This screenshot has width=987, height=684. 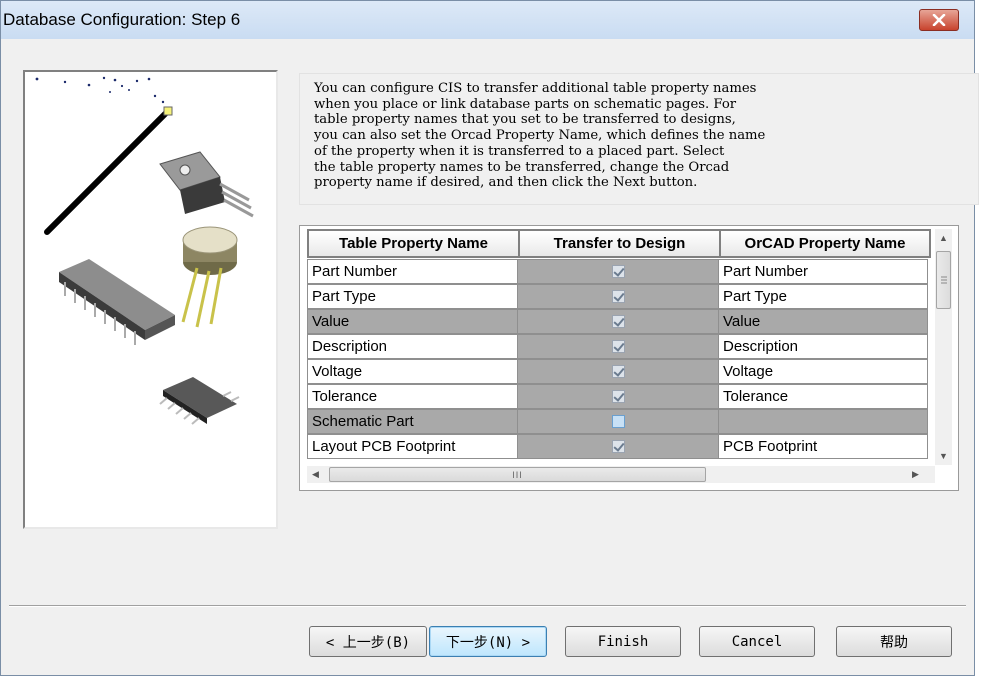 I want to click on close-button, so click(x=939, y=20).